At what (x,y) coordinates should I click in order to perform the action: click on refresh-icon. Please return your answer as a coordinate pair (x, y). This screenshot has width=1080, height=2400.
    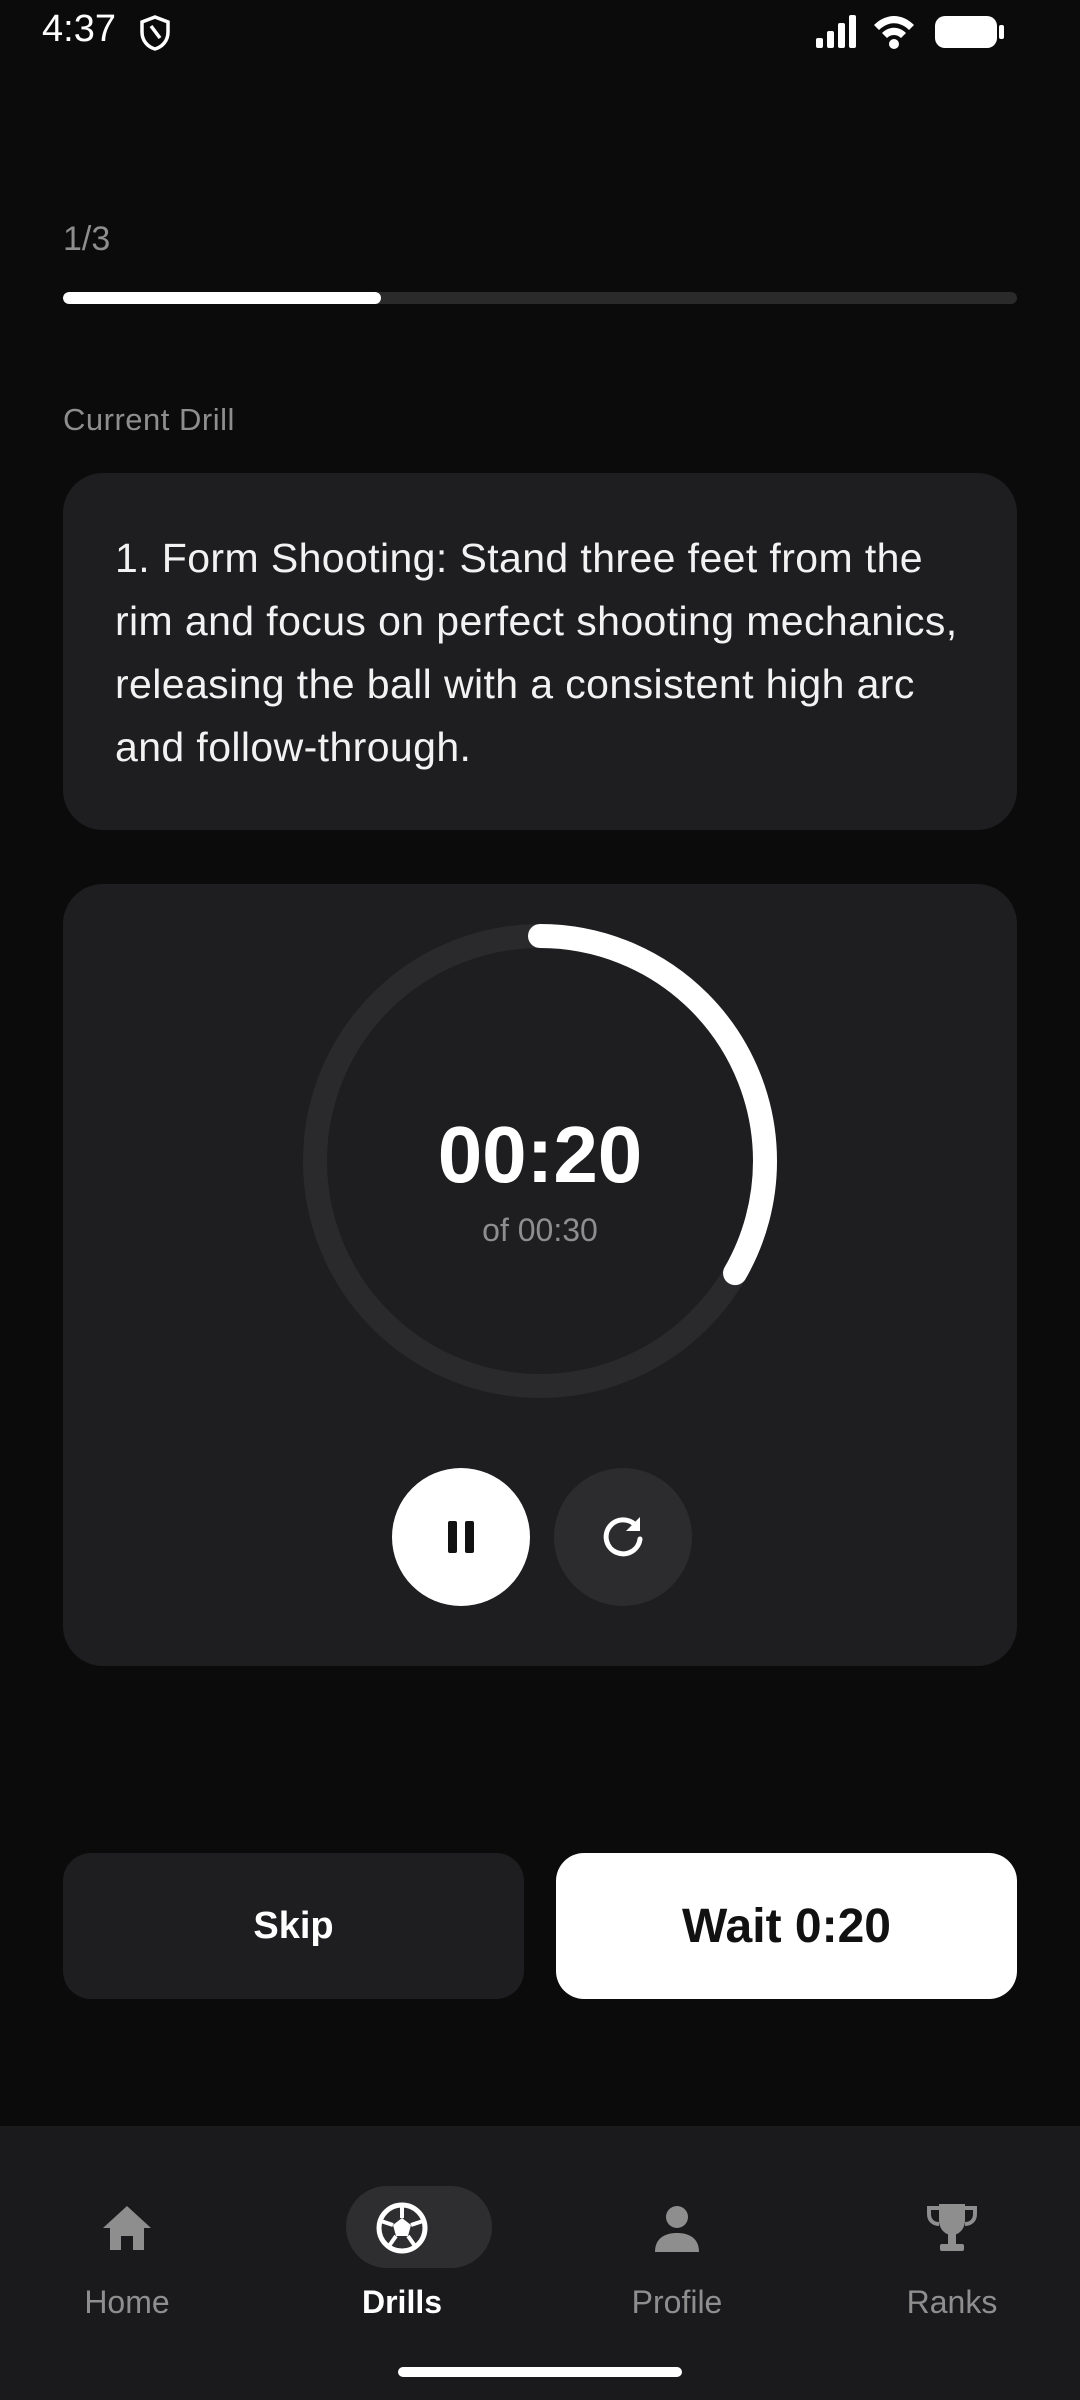
    Looking at the image, I should click on (623, 1537).